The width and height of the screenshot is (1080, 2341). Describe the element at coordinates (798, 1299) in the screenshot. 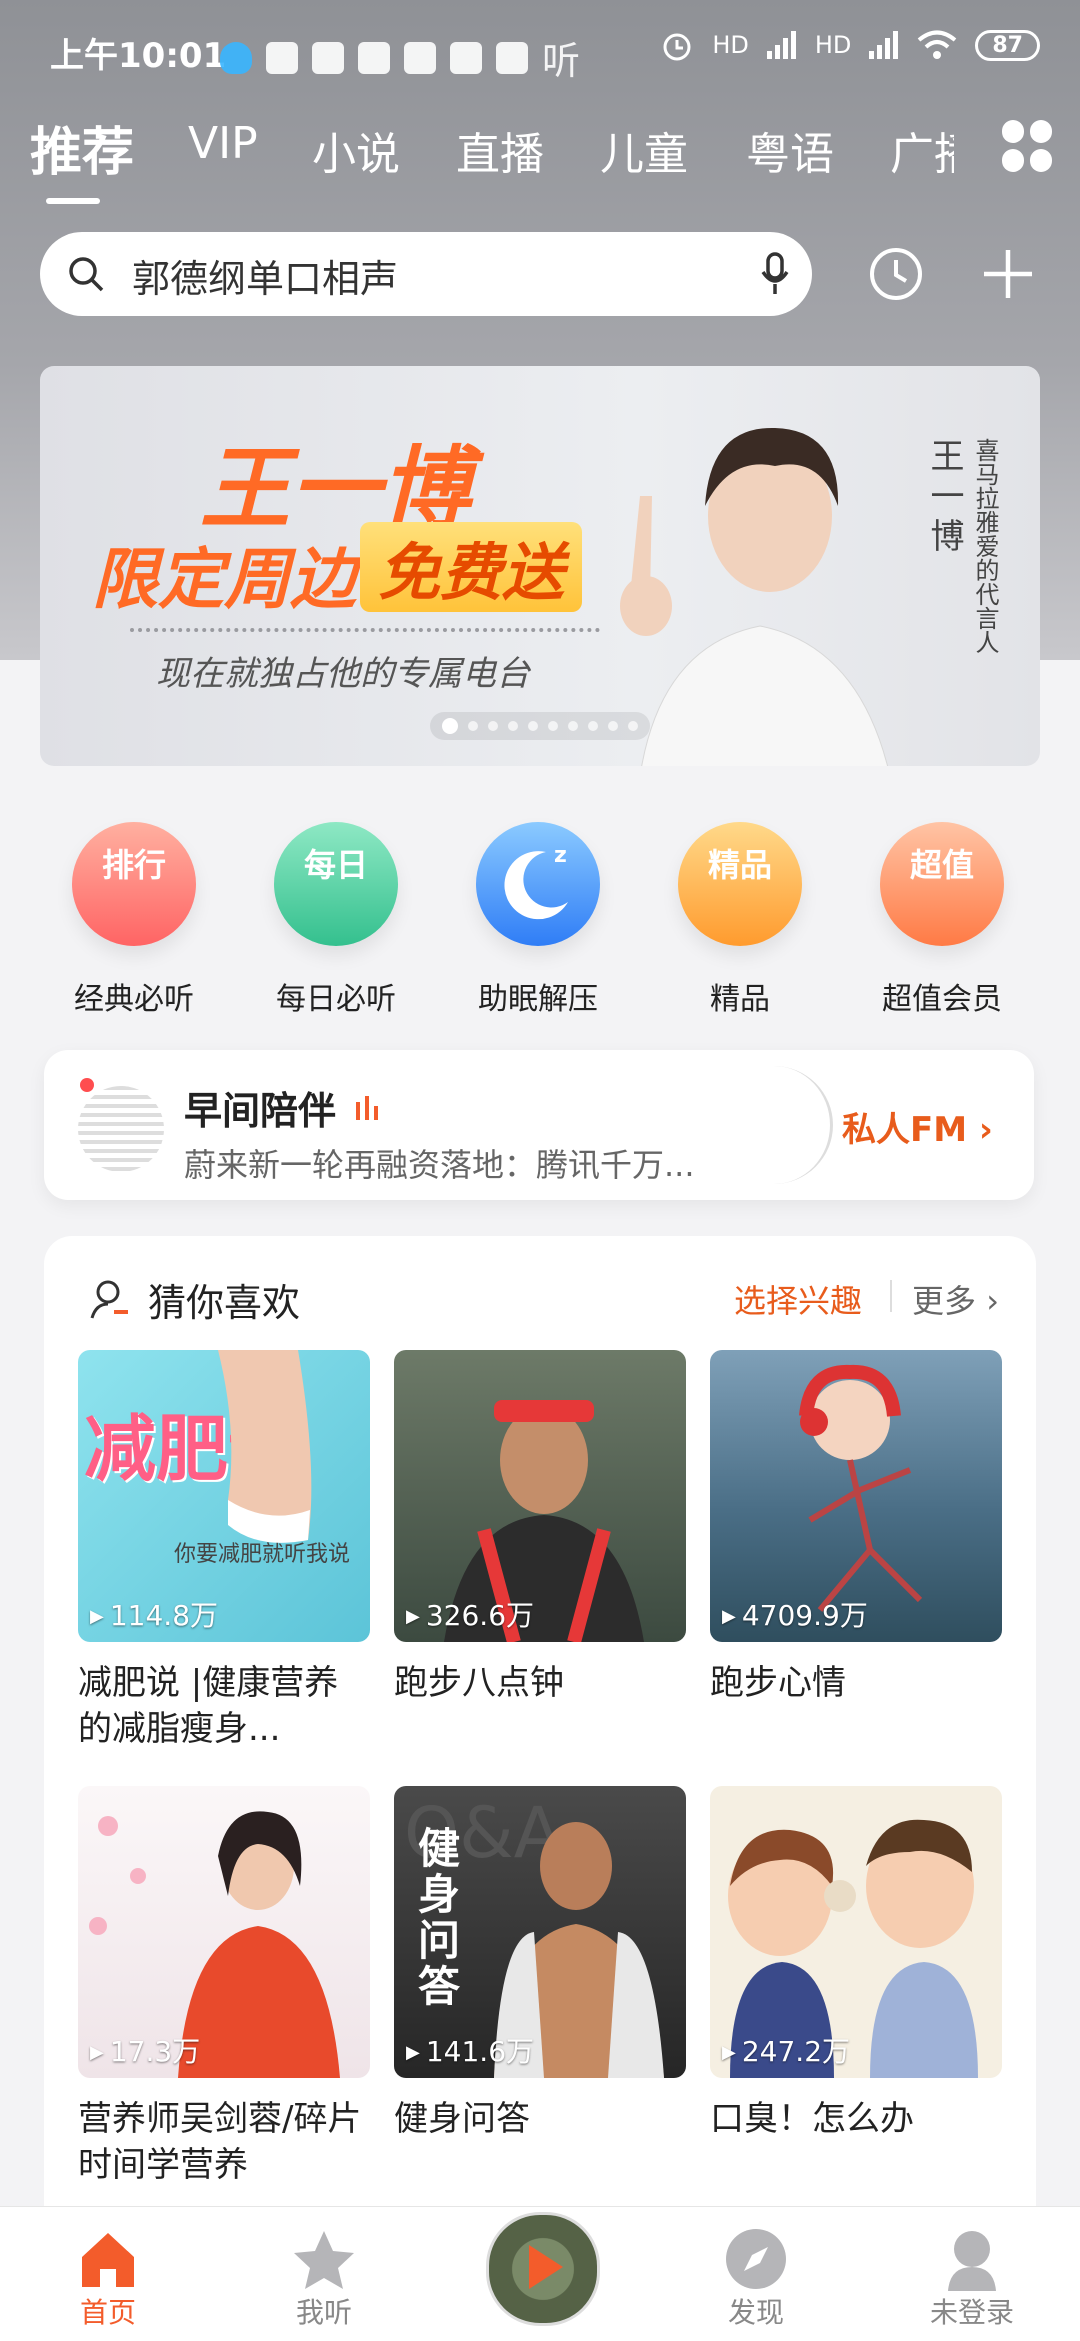

I see `choose-interests-link: 选择兴趣` at that location.